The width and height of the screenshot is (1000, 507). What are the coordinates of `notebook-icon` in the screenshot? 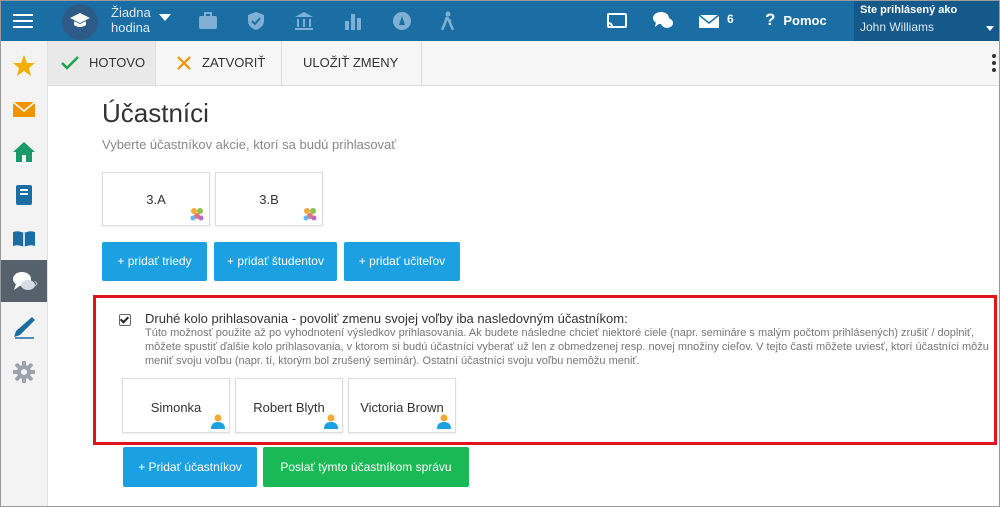 It's located at (24, 195).